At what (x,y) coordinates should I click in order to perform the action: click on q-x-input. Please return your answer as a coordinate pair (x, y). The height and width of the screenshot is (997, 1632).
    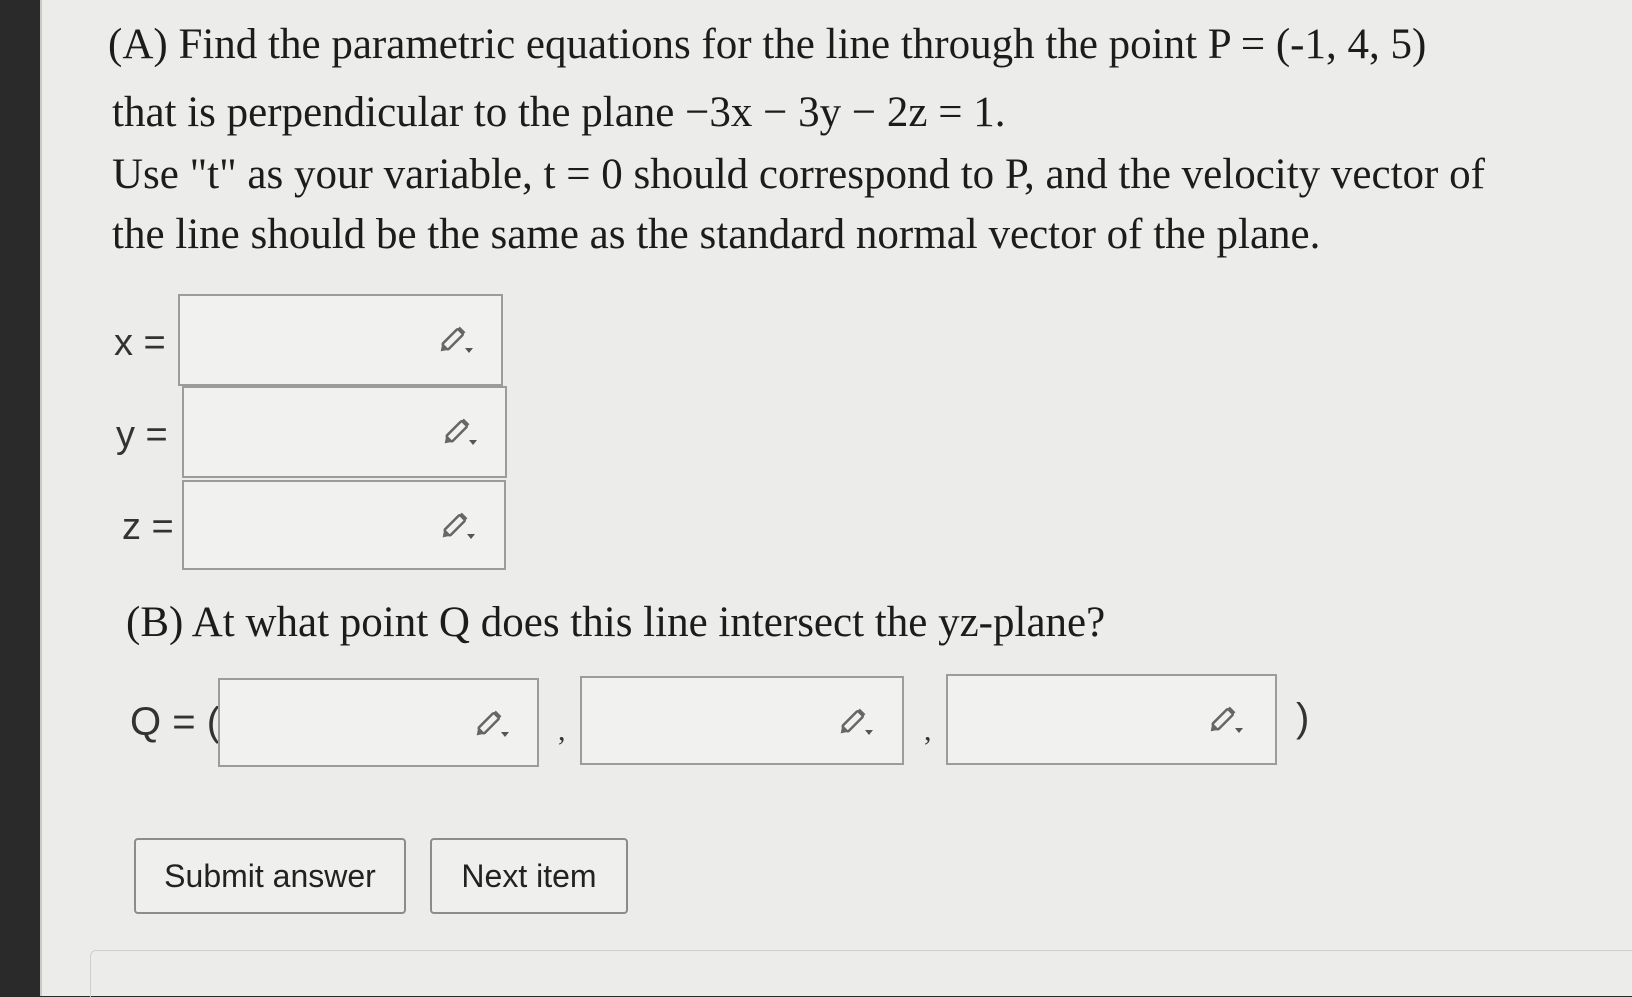
    Looking at the image, I should click on (378, 722).